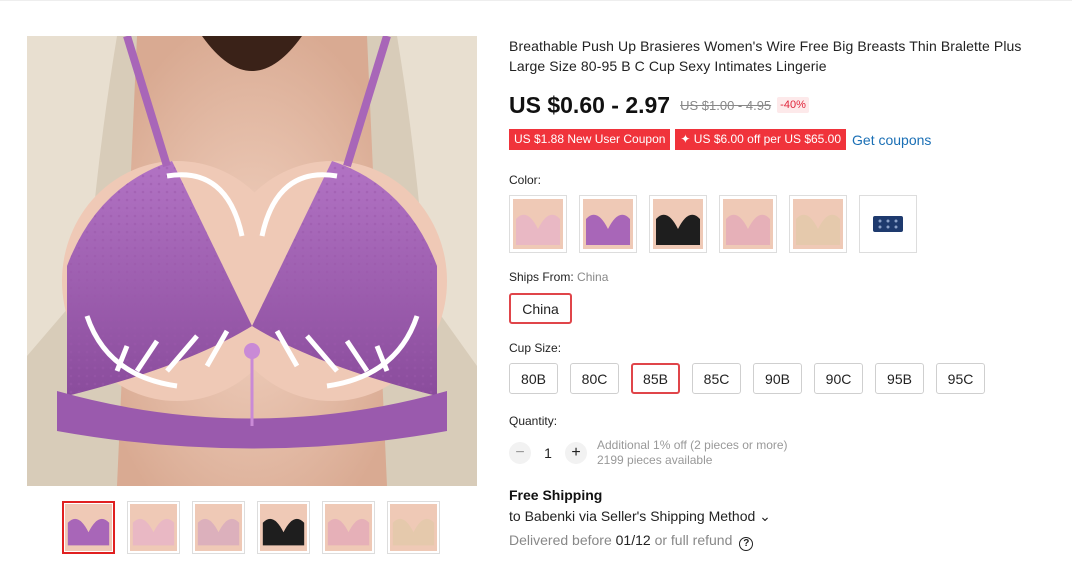  Describe the element at coordinates (535, 348) in the screenshot. I see `cup-size-label: Cup Size:` at that location.